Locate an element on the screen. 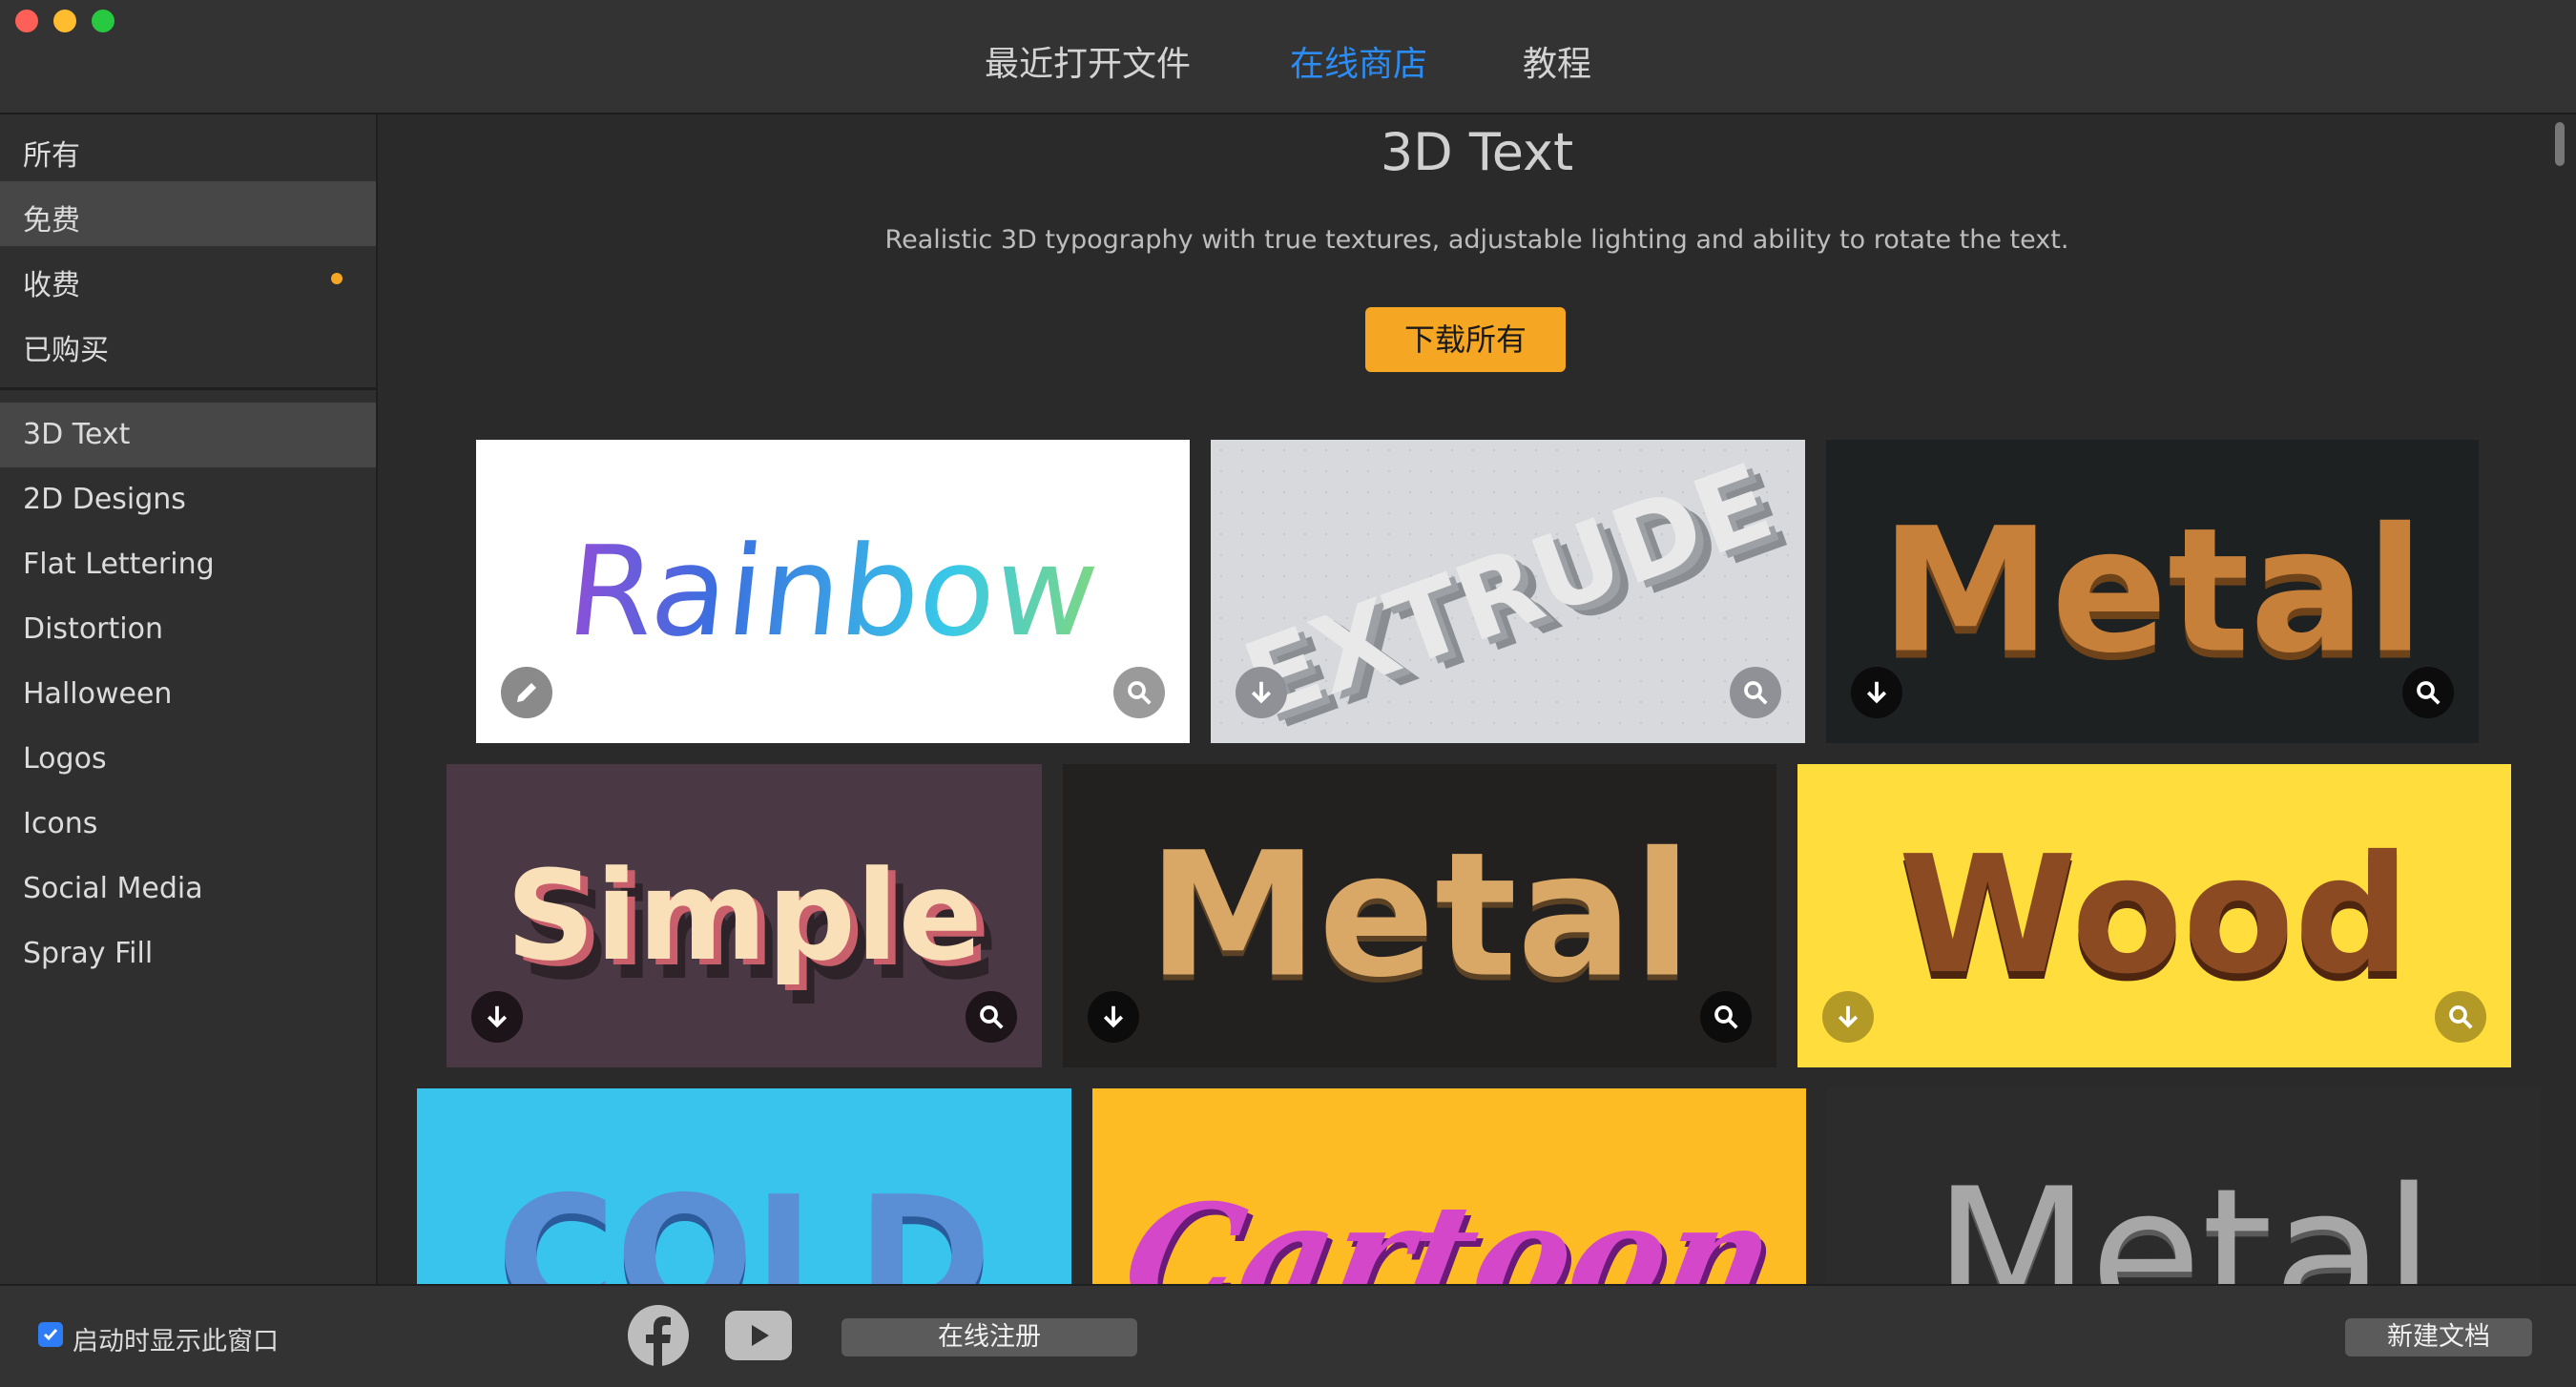 The image size is (2576, 1387). new-document-button: 新建文档 is located at coordinates (2438, 1337).